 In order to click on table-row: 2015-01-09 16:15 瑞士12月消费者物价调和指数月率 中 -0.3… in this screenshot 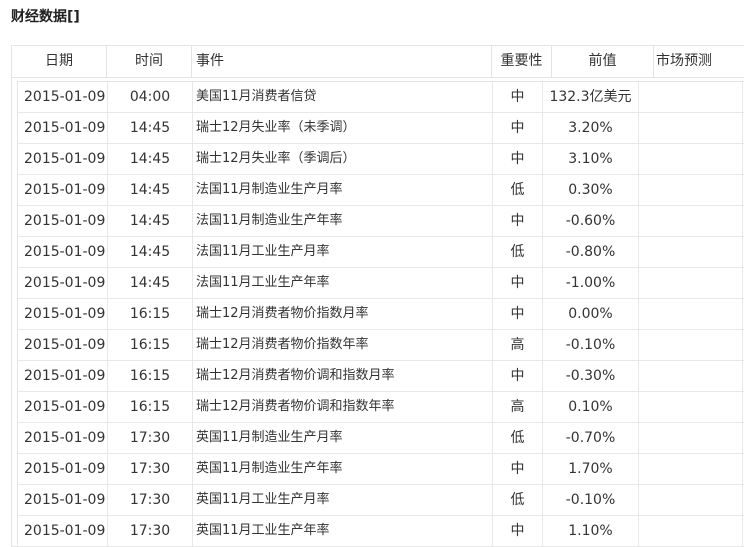, I will do `click(381, 376)`.